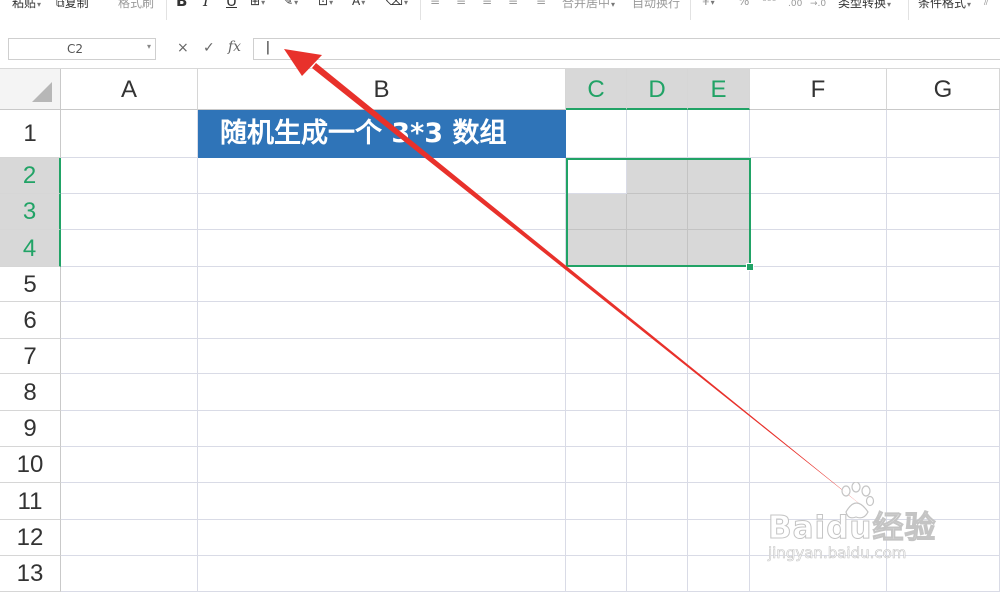  Describe the element at coordinates (719, 501) in the screenshot. I see `cell-E11` at that location.